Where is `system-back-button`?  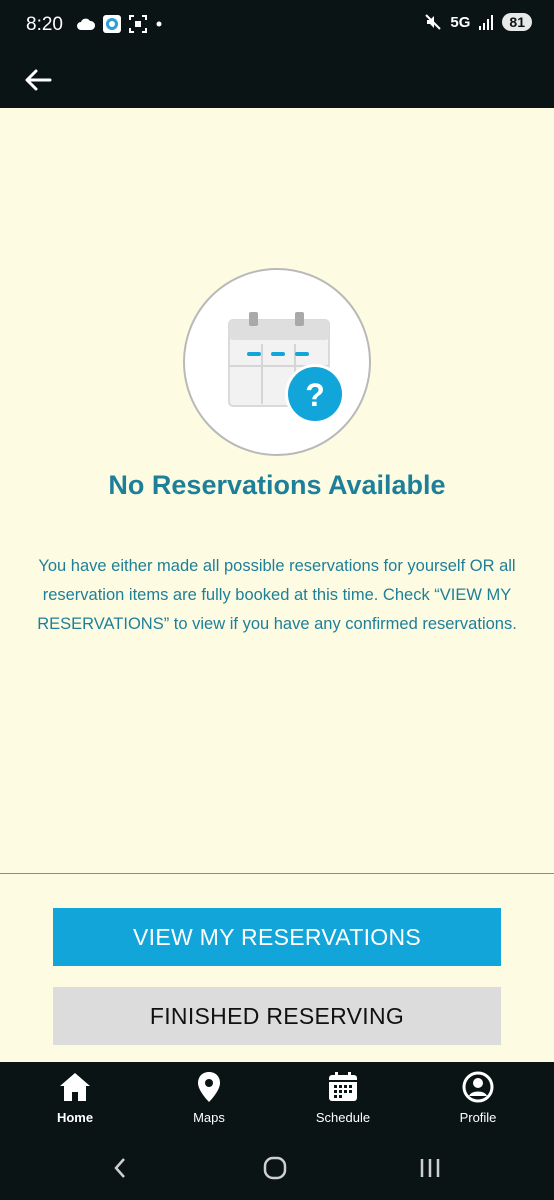
system-back-button is located at coordinates (120, 1168).